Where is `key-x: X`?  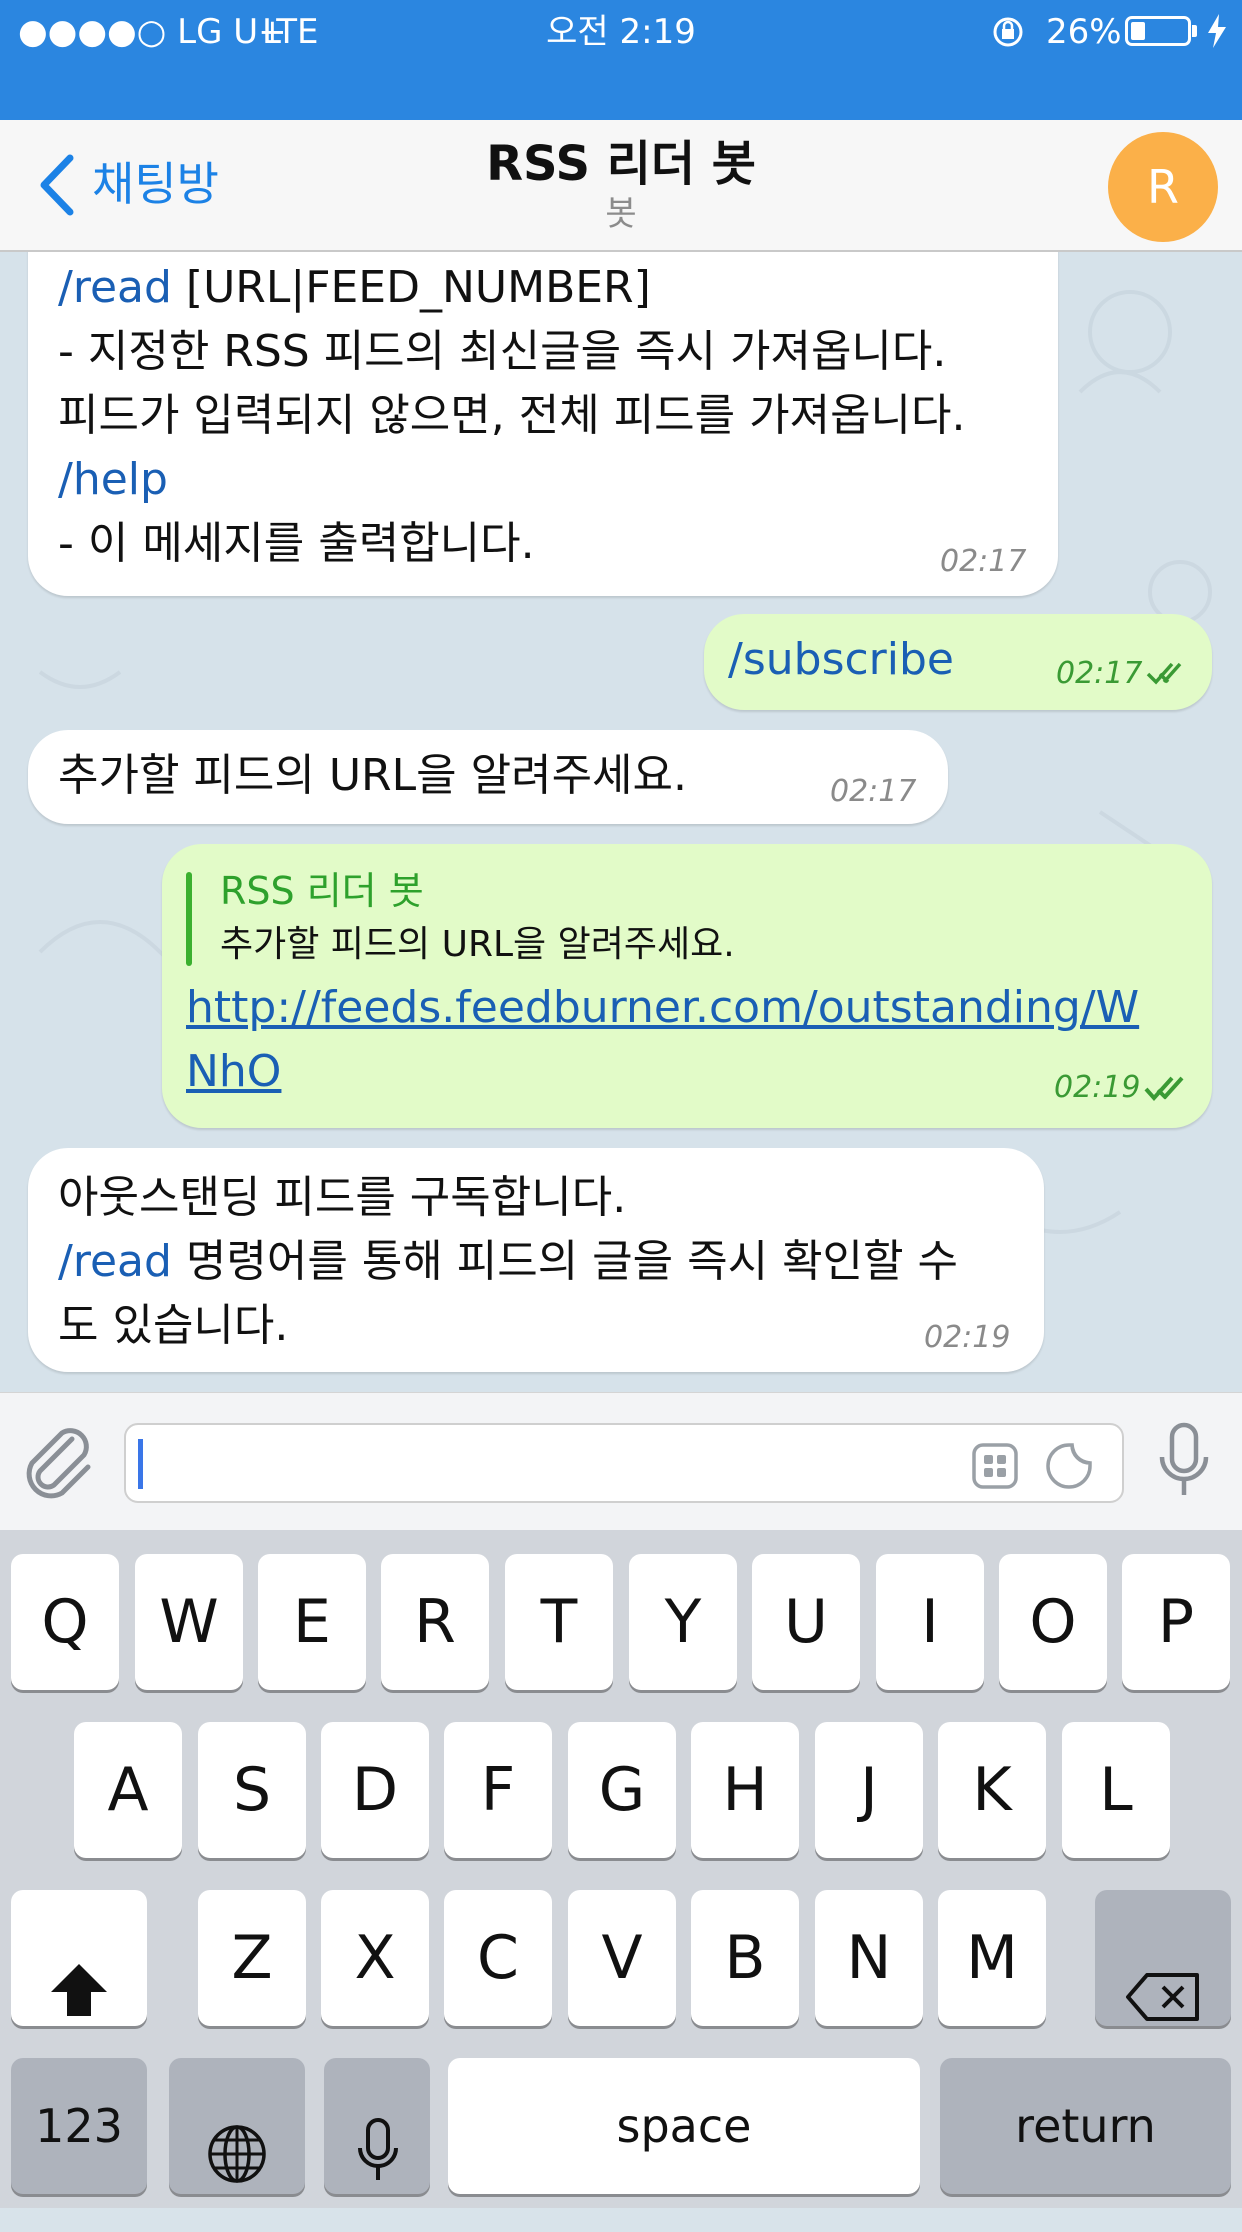 key-x: X is located at coordinates (375, 1958).